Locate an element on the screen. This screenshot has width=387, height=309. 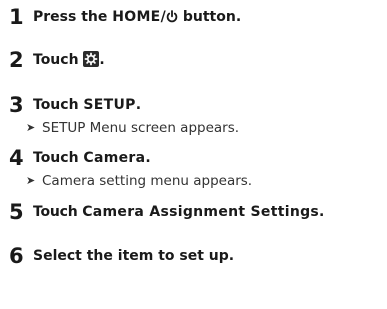
home-keyword: HOME is located at coordinates (136, 17).